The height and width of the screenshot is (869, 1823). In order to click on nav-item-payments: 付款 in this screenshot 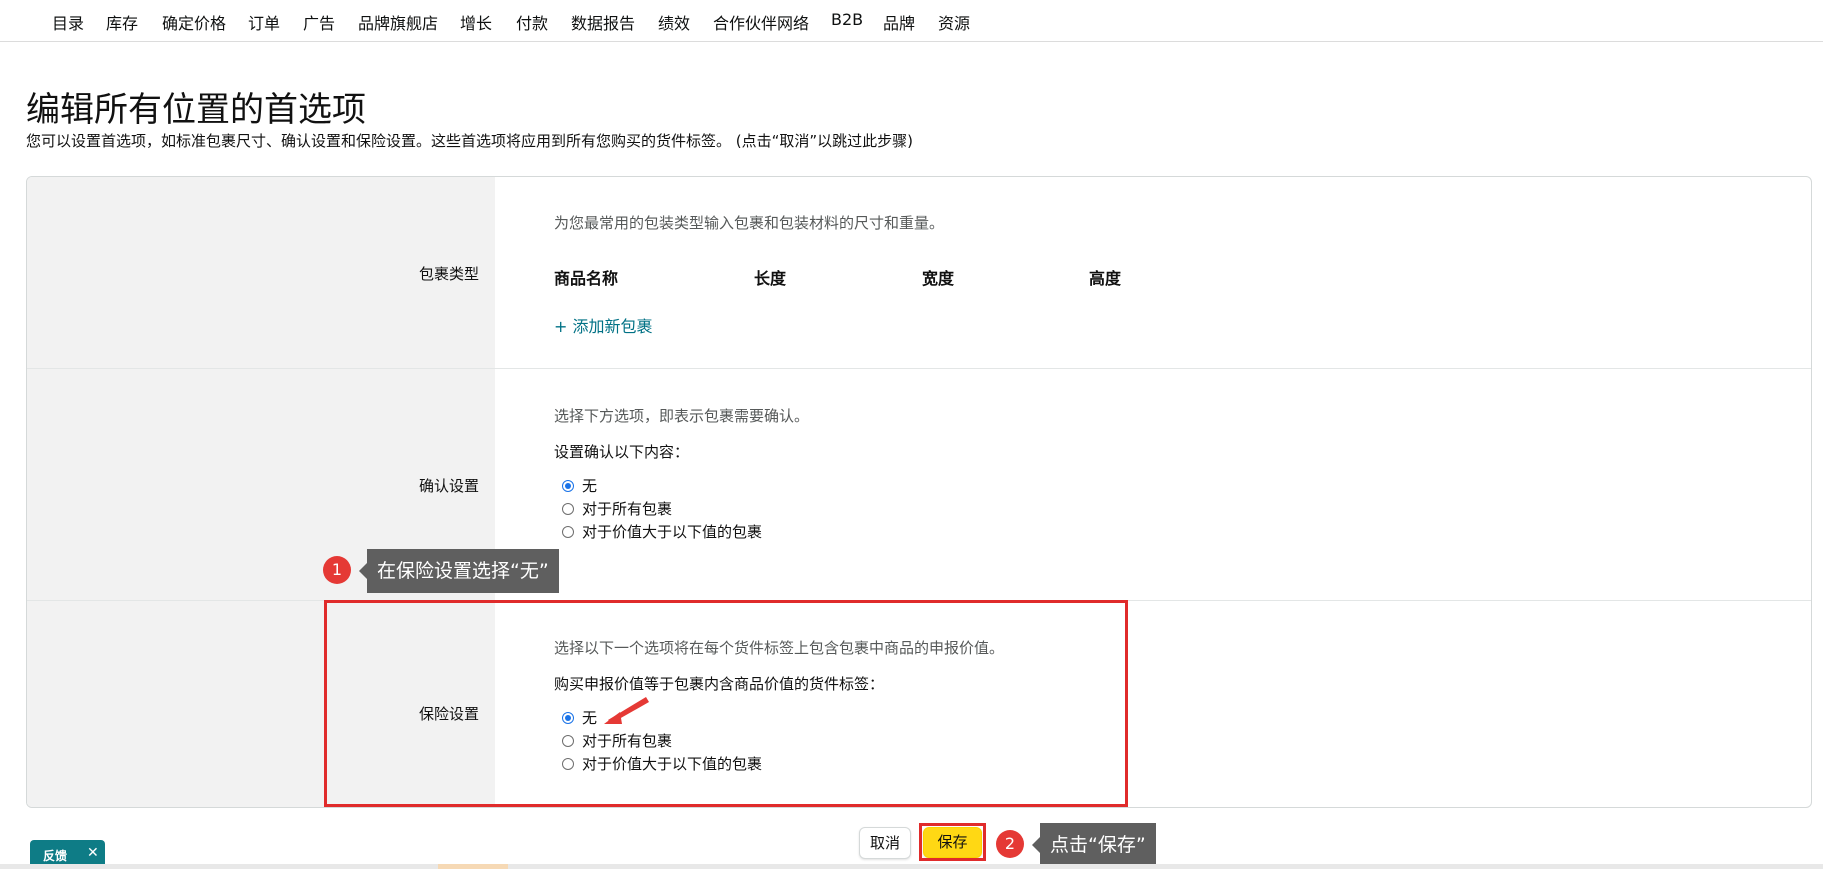, I will do `click(532, 22)`.